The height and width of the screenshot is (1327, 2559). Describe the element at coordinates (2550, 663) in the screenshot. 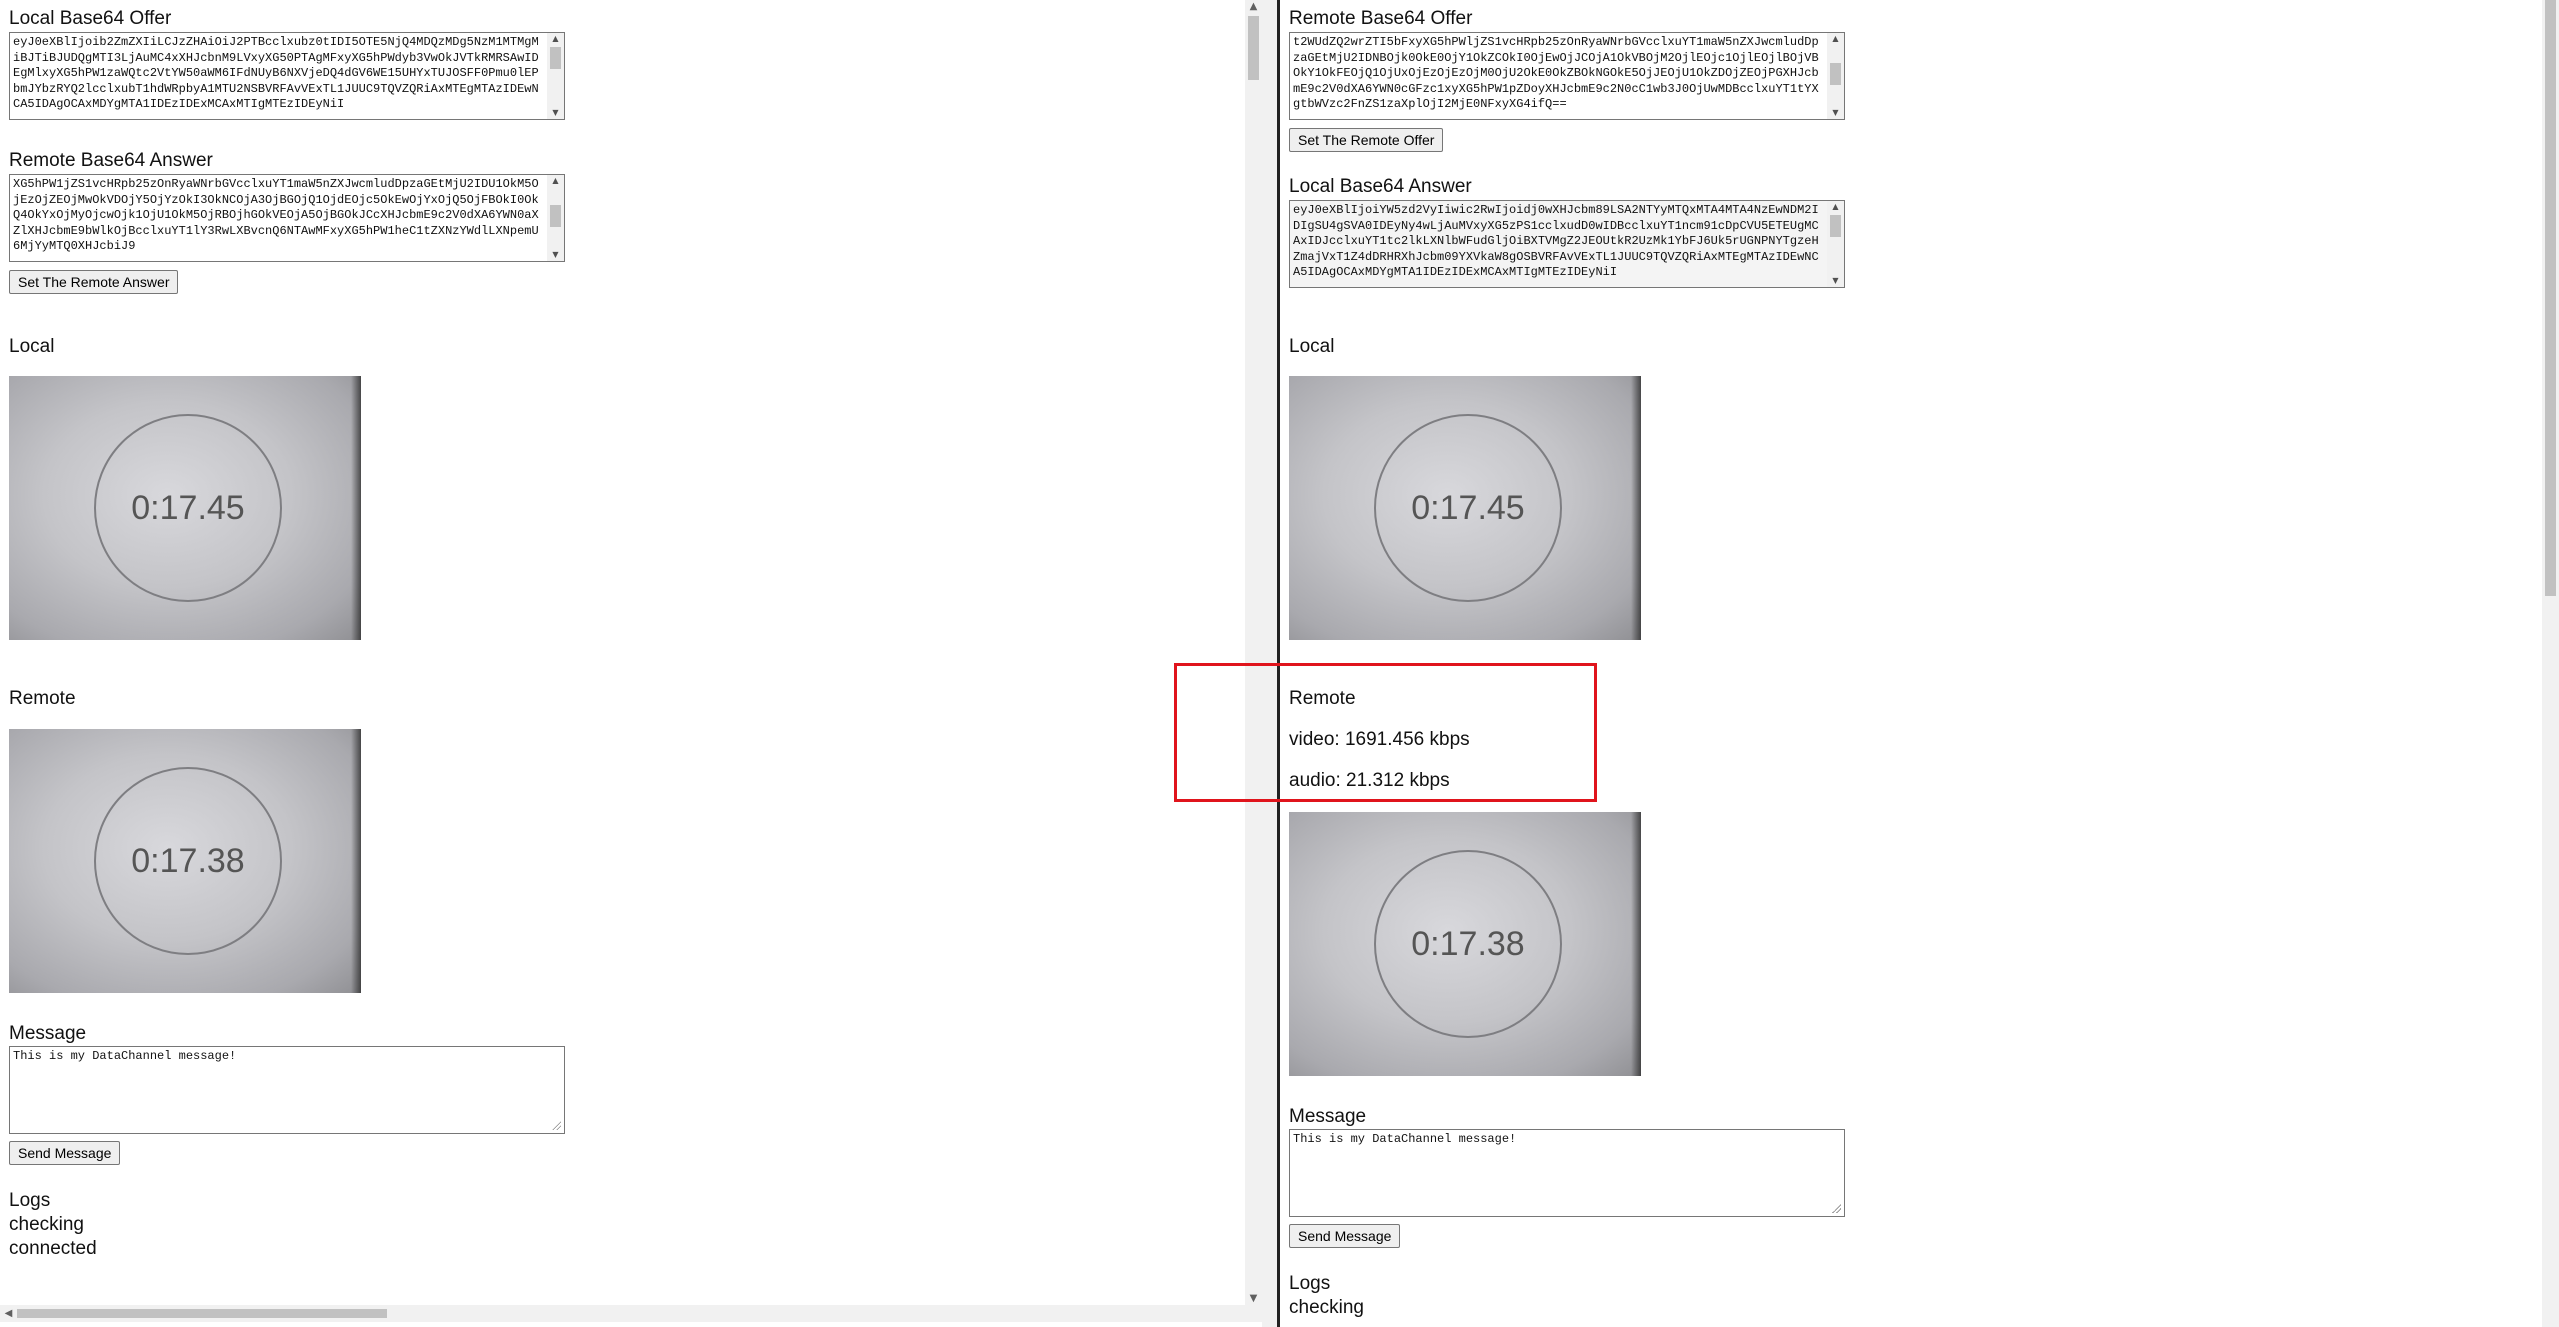

I see `right-vertical-scrollbar` at that location.